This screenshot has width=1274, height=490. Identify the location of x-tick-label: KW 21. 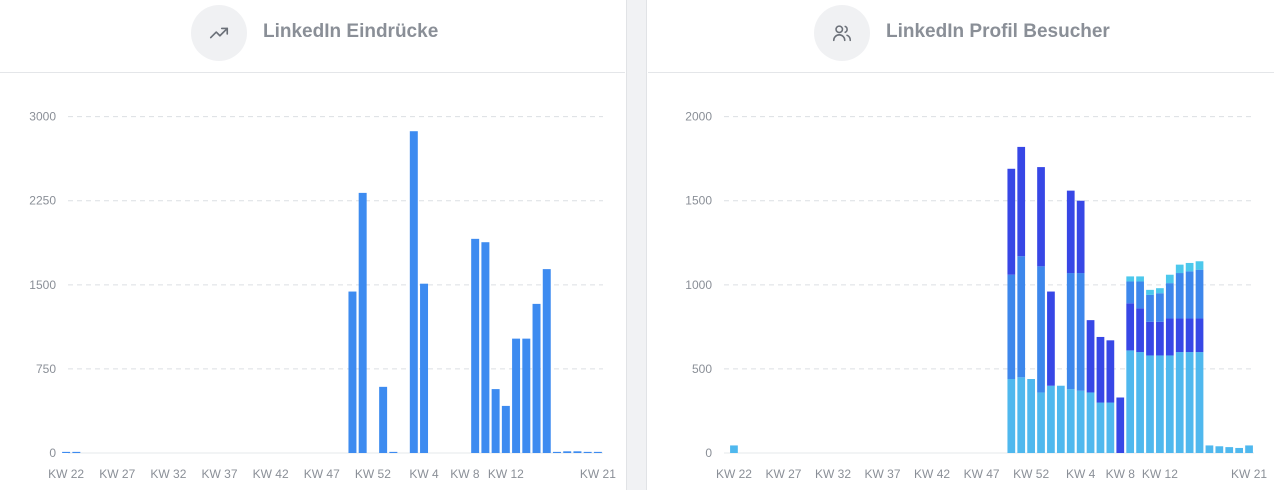
(1249, 474).